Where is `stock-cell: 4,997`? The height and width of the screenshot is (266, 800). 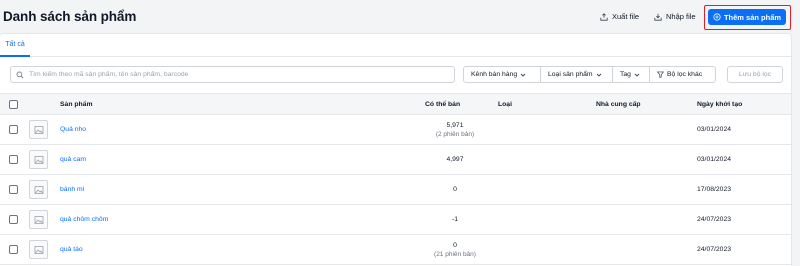 stock-cell: 4,997 is located at coordinates (455, 159).